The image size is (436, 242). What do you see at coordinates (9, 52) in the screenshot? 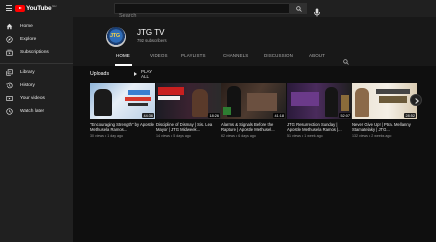
I see `subscriptions-icon` at bounding box center [9, 52].